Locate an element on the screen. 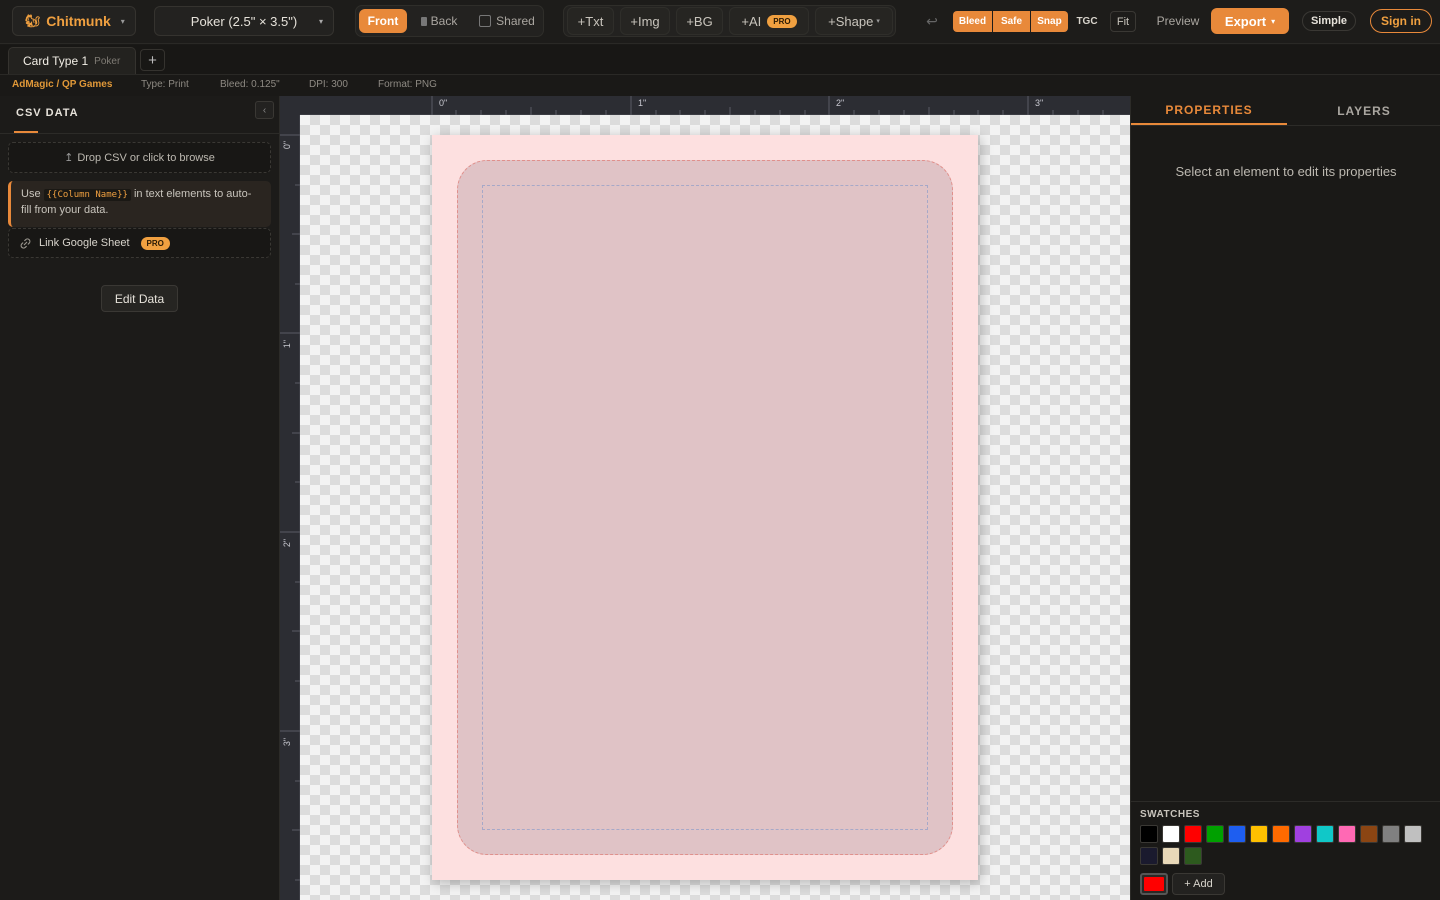 The image size is (1440, 900). collapse-panel-icon: ‹ is located at coordinates (264, 110).